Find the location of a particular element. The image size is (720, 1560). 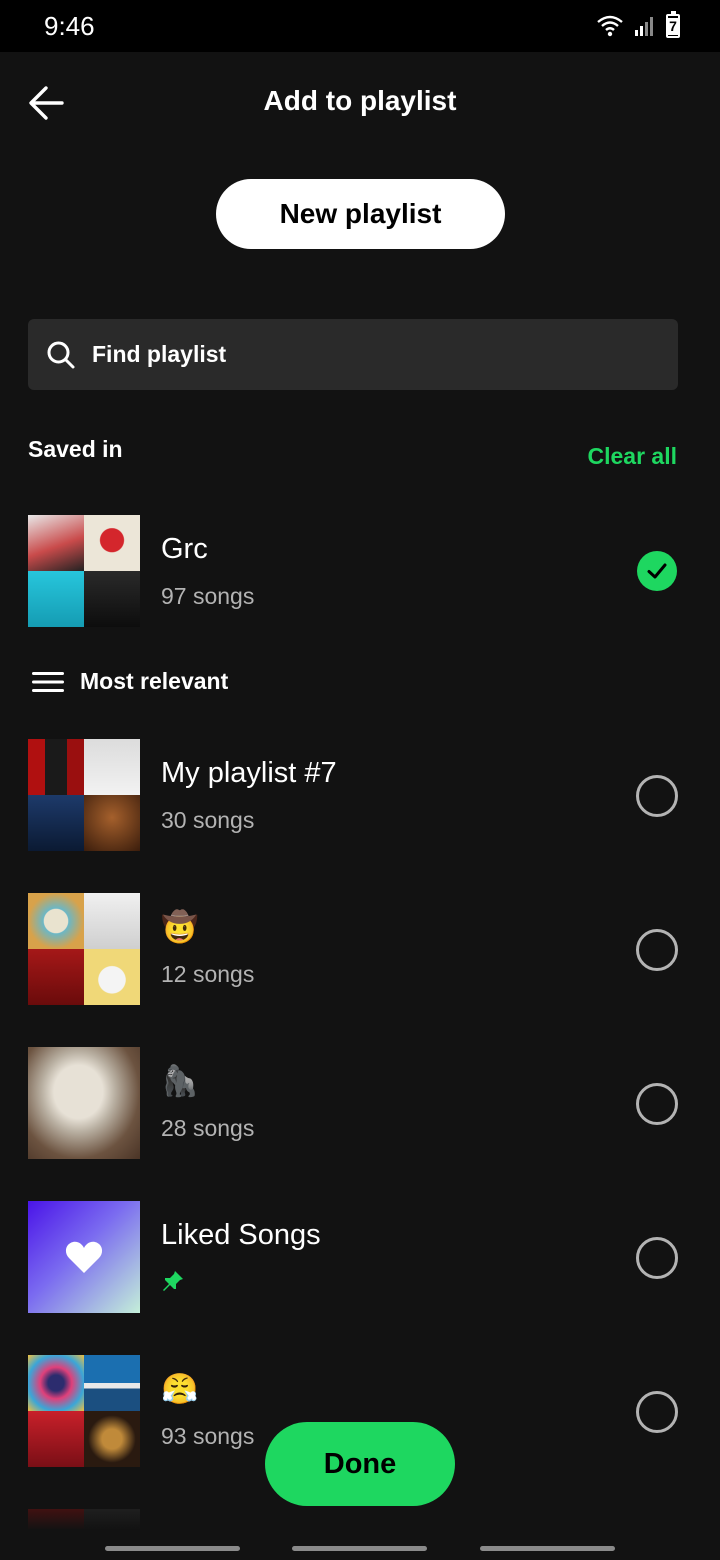

search-box is located at coordinates (353, 354).